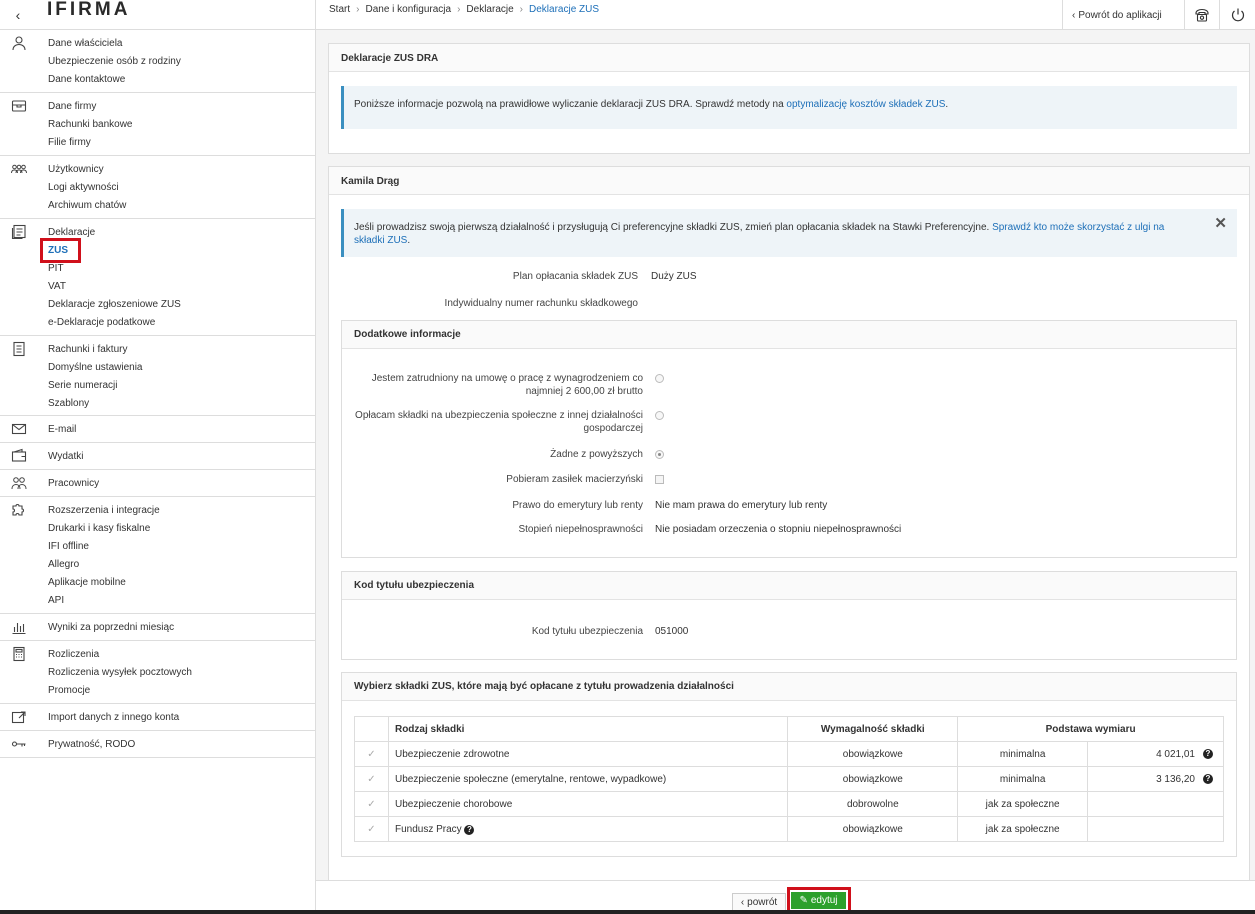  I want to click on sidebar-item-contact-data: Dane kontaktowe, so click(86, 80).